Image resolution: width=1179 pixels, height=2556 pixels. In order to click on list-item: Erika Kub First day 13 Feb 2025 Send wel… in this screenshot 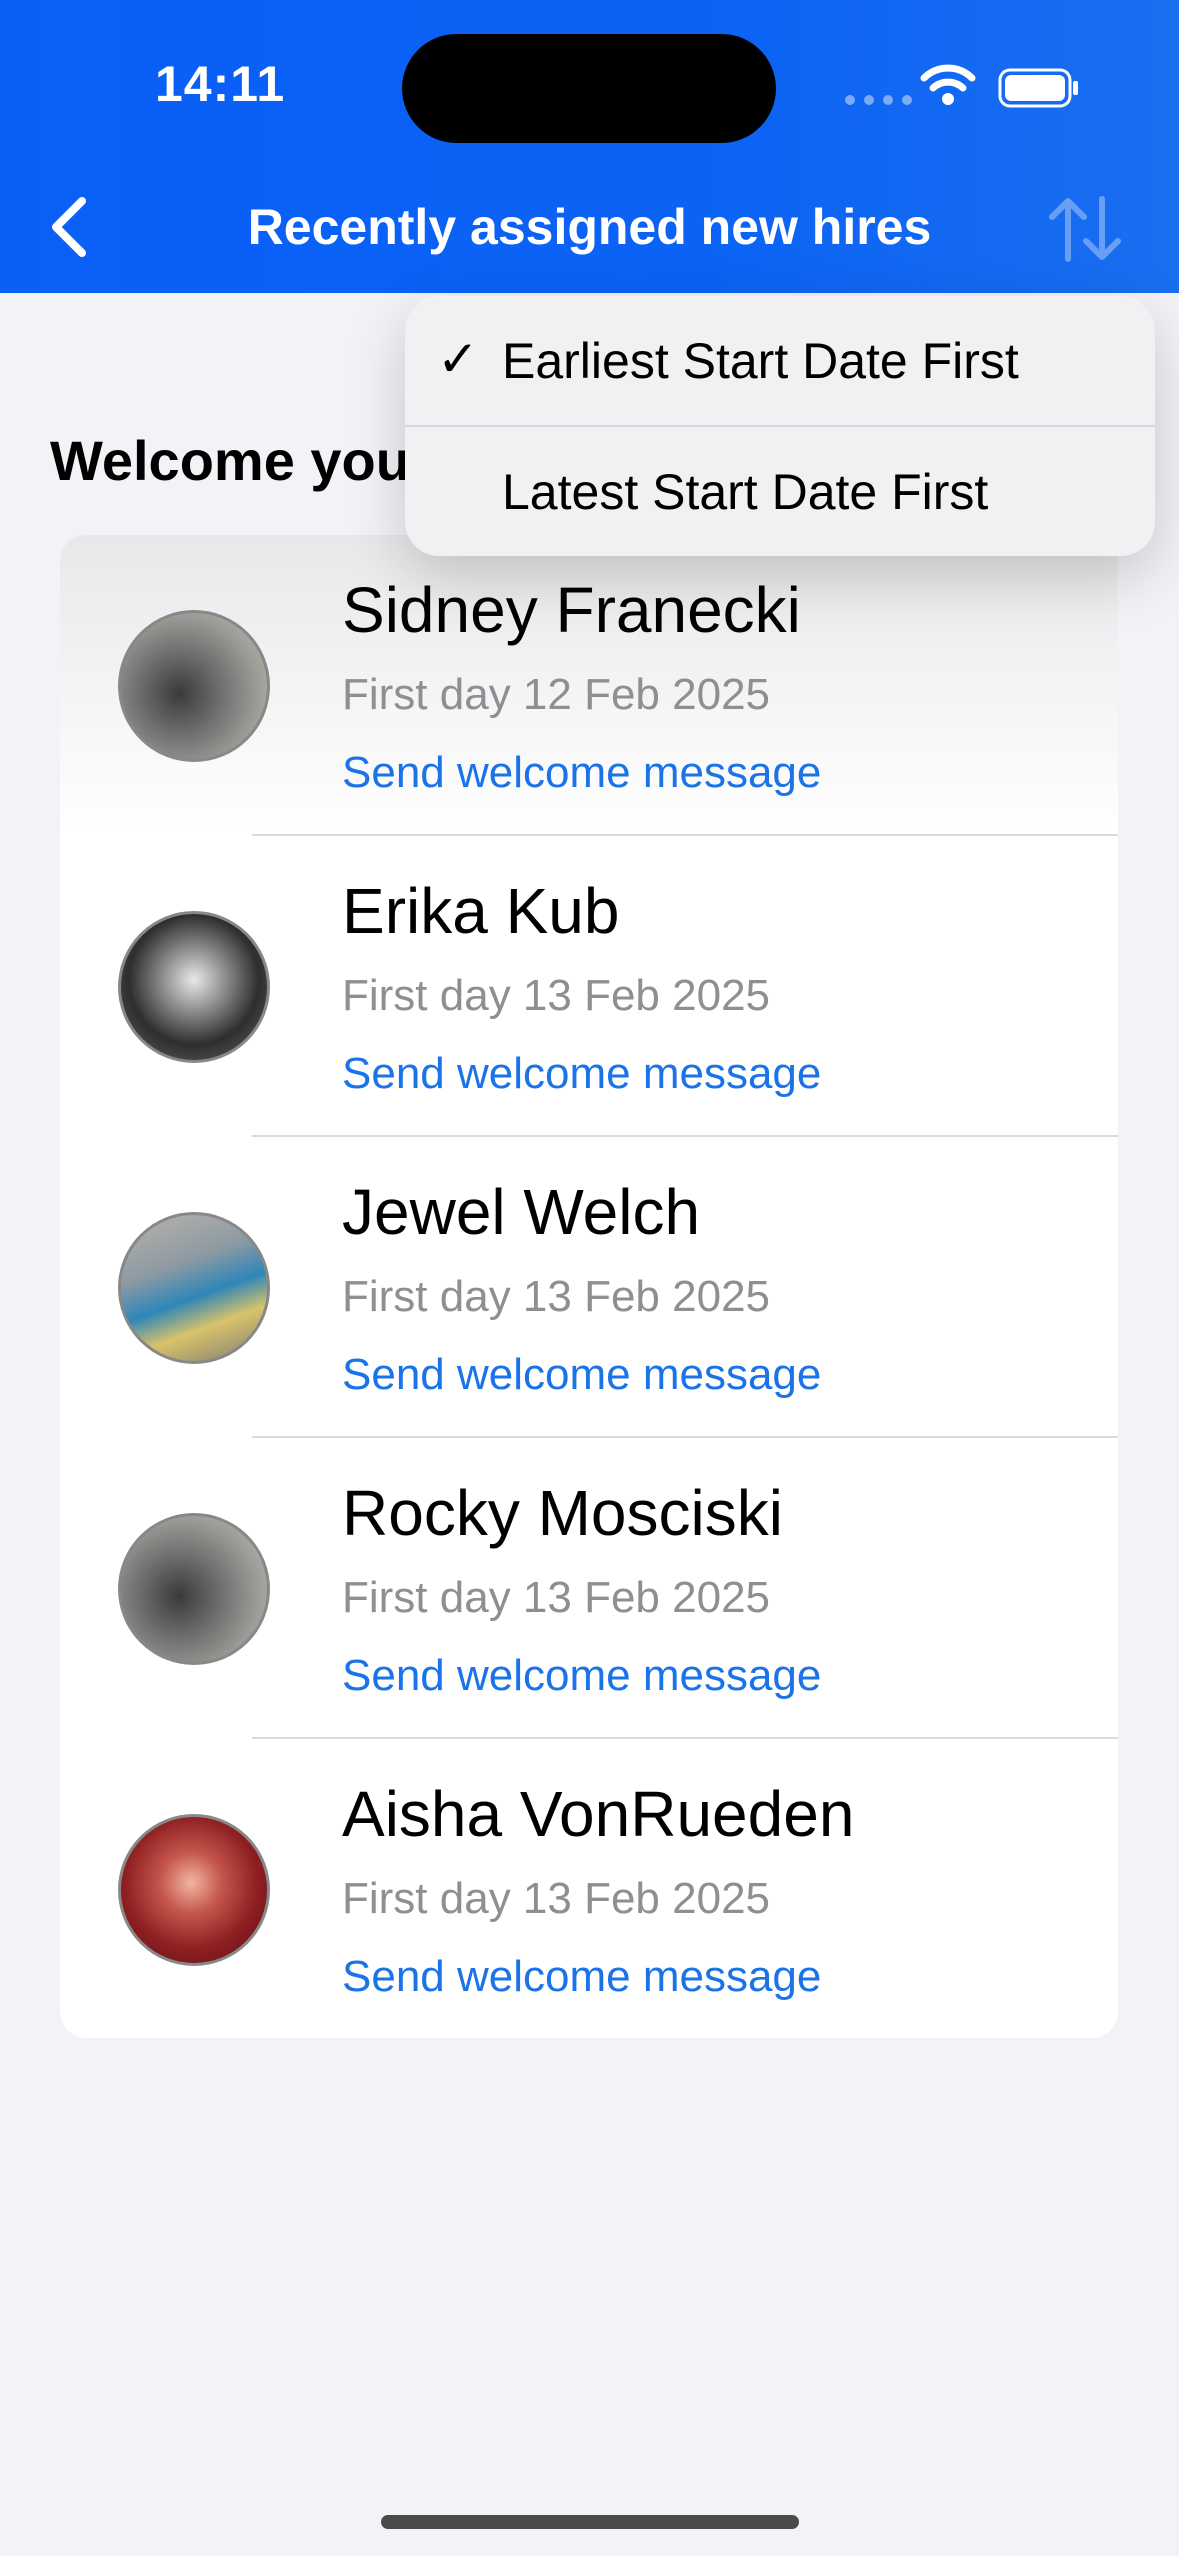, I will do `click(589, 986)`.